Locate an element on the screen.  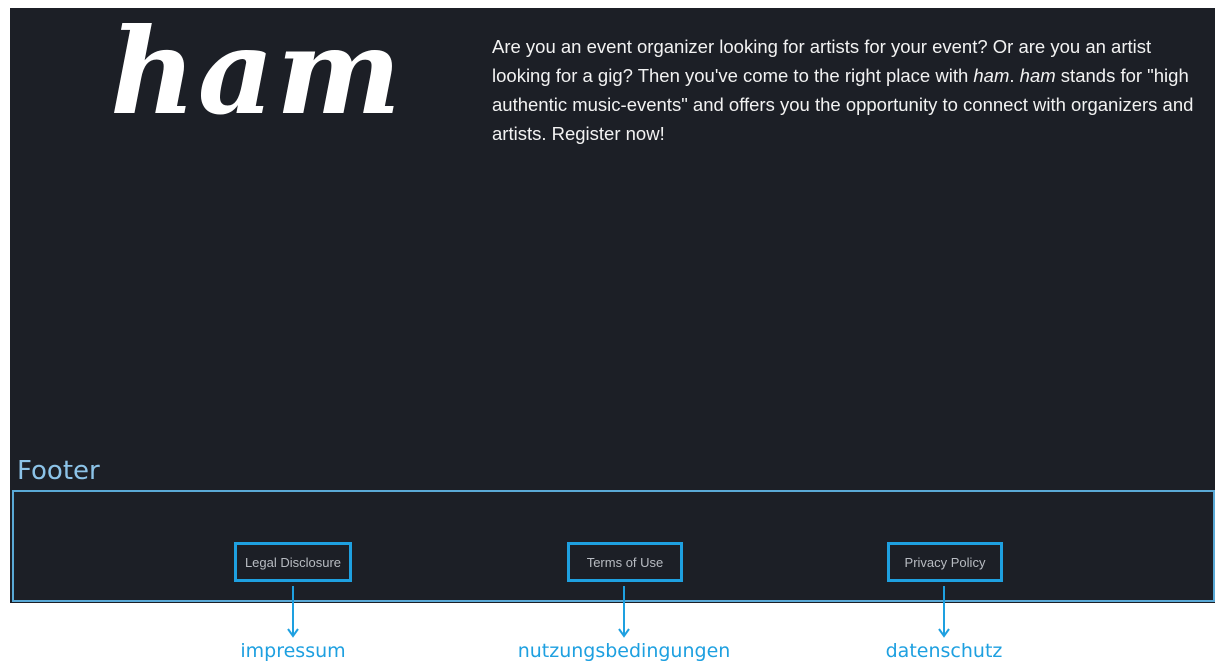
intro-brand-2: ham is located at coordinates (1037, 75).